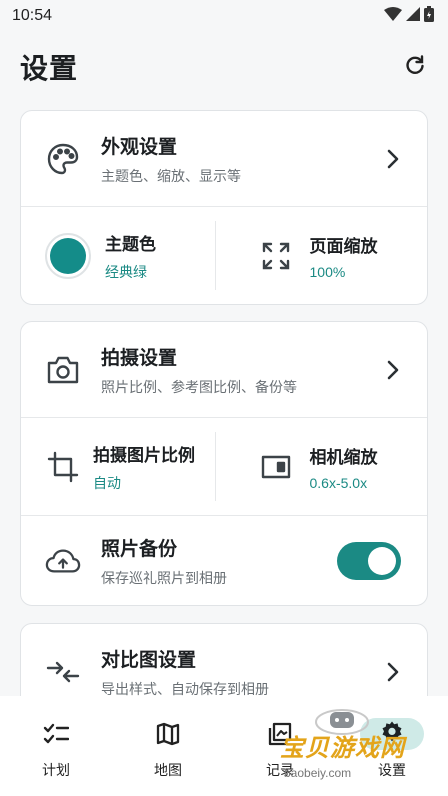 The height and width of the screenshot is (796, 448). Describe the element at coordinates (224, 560) in the screenshot. I see `photo-backup-row: 照片备份 保存巡礼照片到相册` at that location.